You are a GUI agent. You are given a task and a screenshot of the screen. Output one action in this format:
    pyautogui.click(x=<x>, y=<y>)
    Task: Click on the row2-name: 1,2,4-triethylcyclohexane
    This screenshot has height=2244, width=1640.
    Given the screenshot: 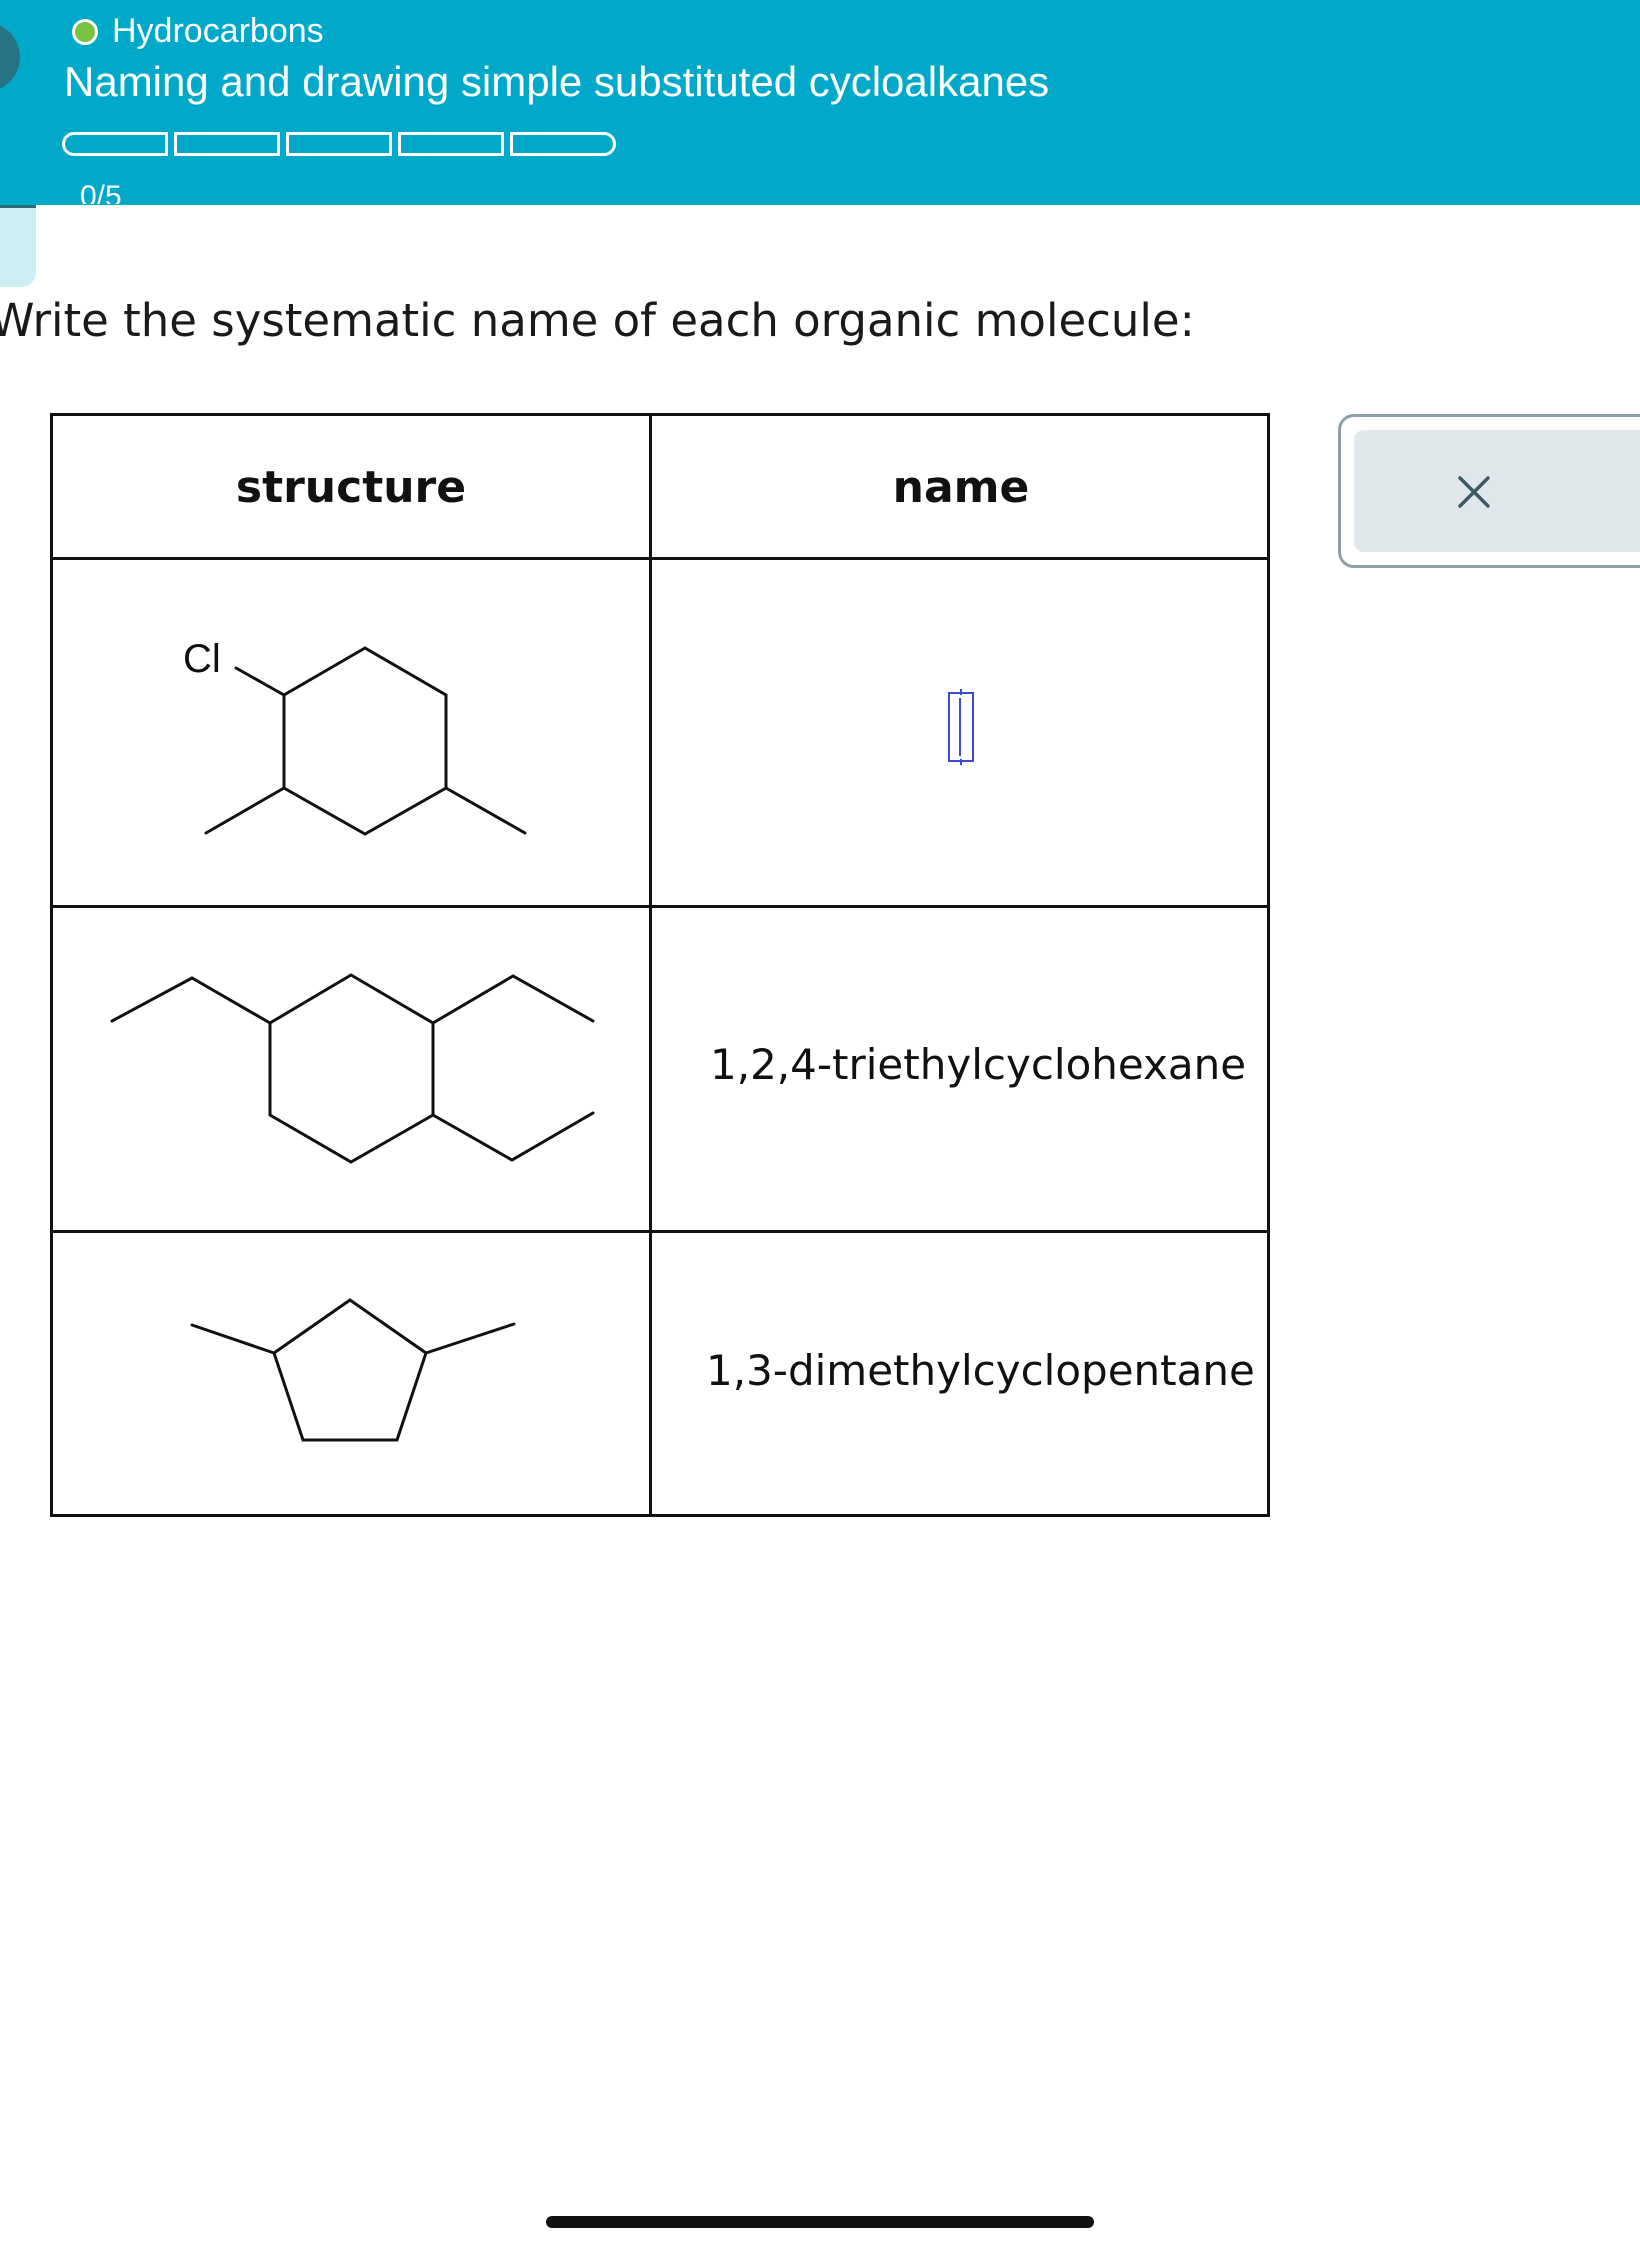 What is the action you would take?
    pyautogui.click(x=978, y=1064)
    